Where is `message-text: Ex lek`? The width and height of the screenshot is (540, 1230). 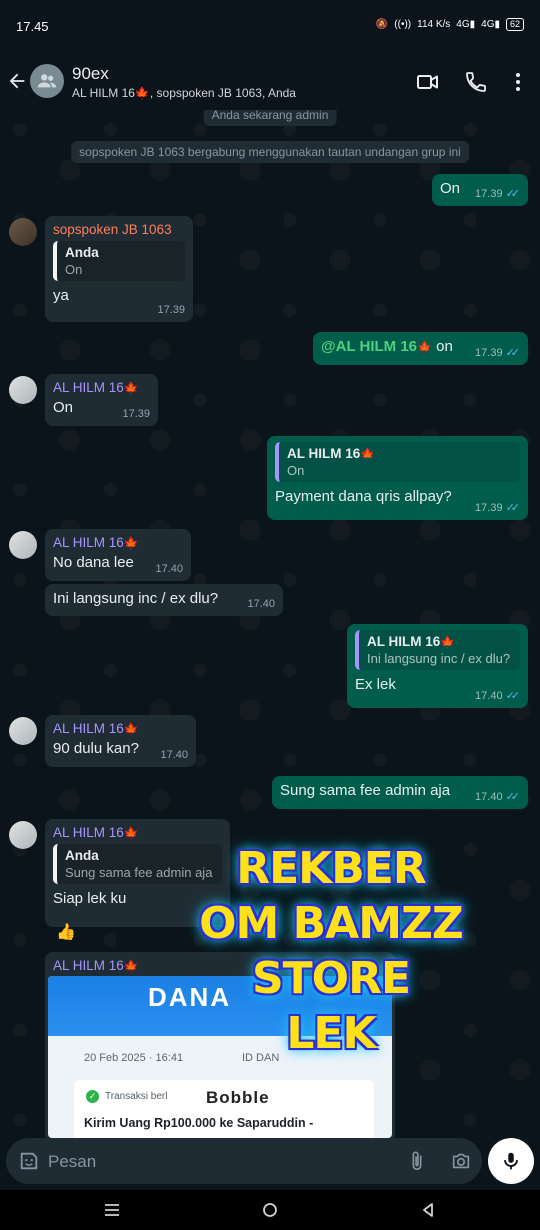 message-text: Ex lek is located at coordinates (375, 684).